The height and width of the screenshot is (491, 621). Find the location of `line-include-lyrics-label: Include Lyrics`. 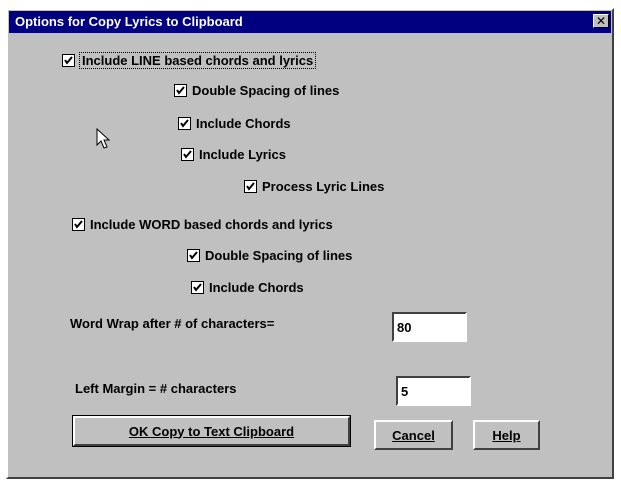

line-include-lyrics-label: Include Lyrics is located at coordinates (242, 154).